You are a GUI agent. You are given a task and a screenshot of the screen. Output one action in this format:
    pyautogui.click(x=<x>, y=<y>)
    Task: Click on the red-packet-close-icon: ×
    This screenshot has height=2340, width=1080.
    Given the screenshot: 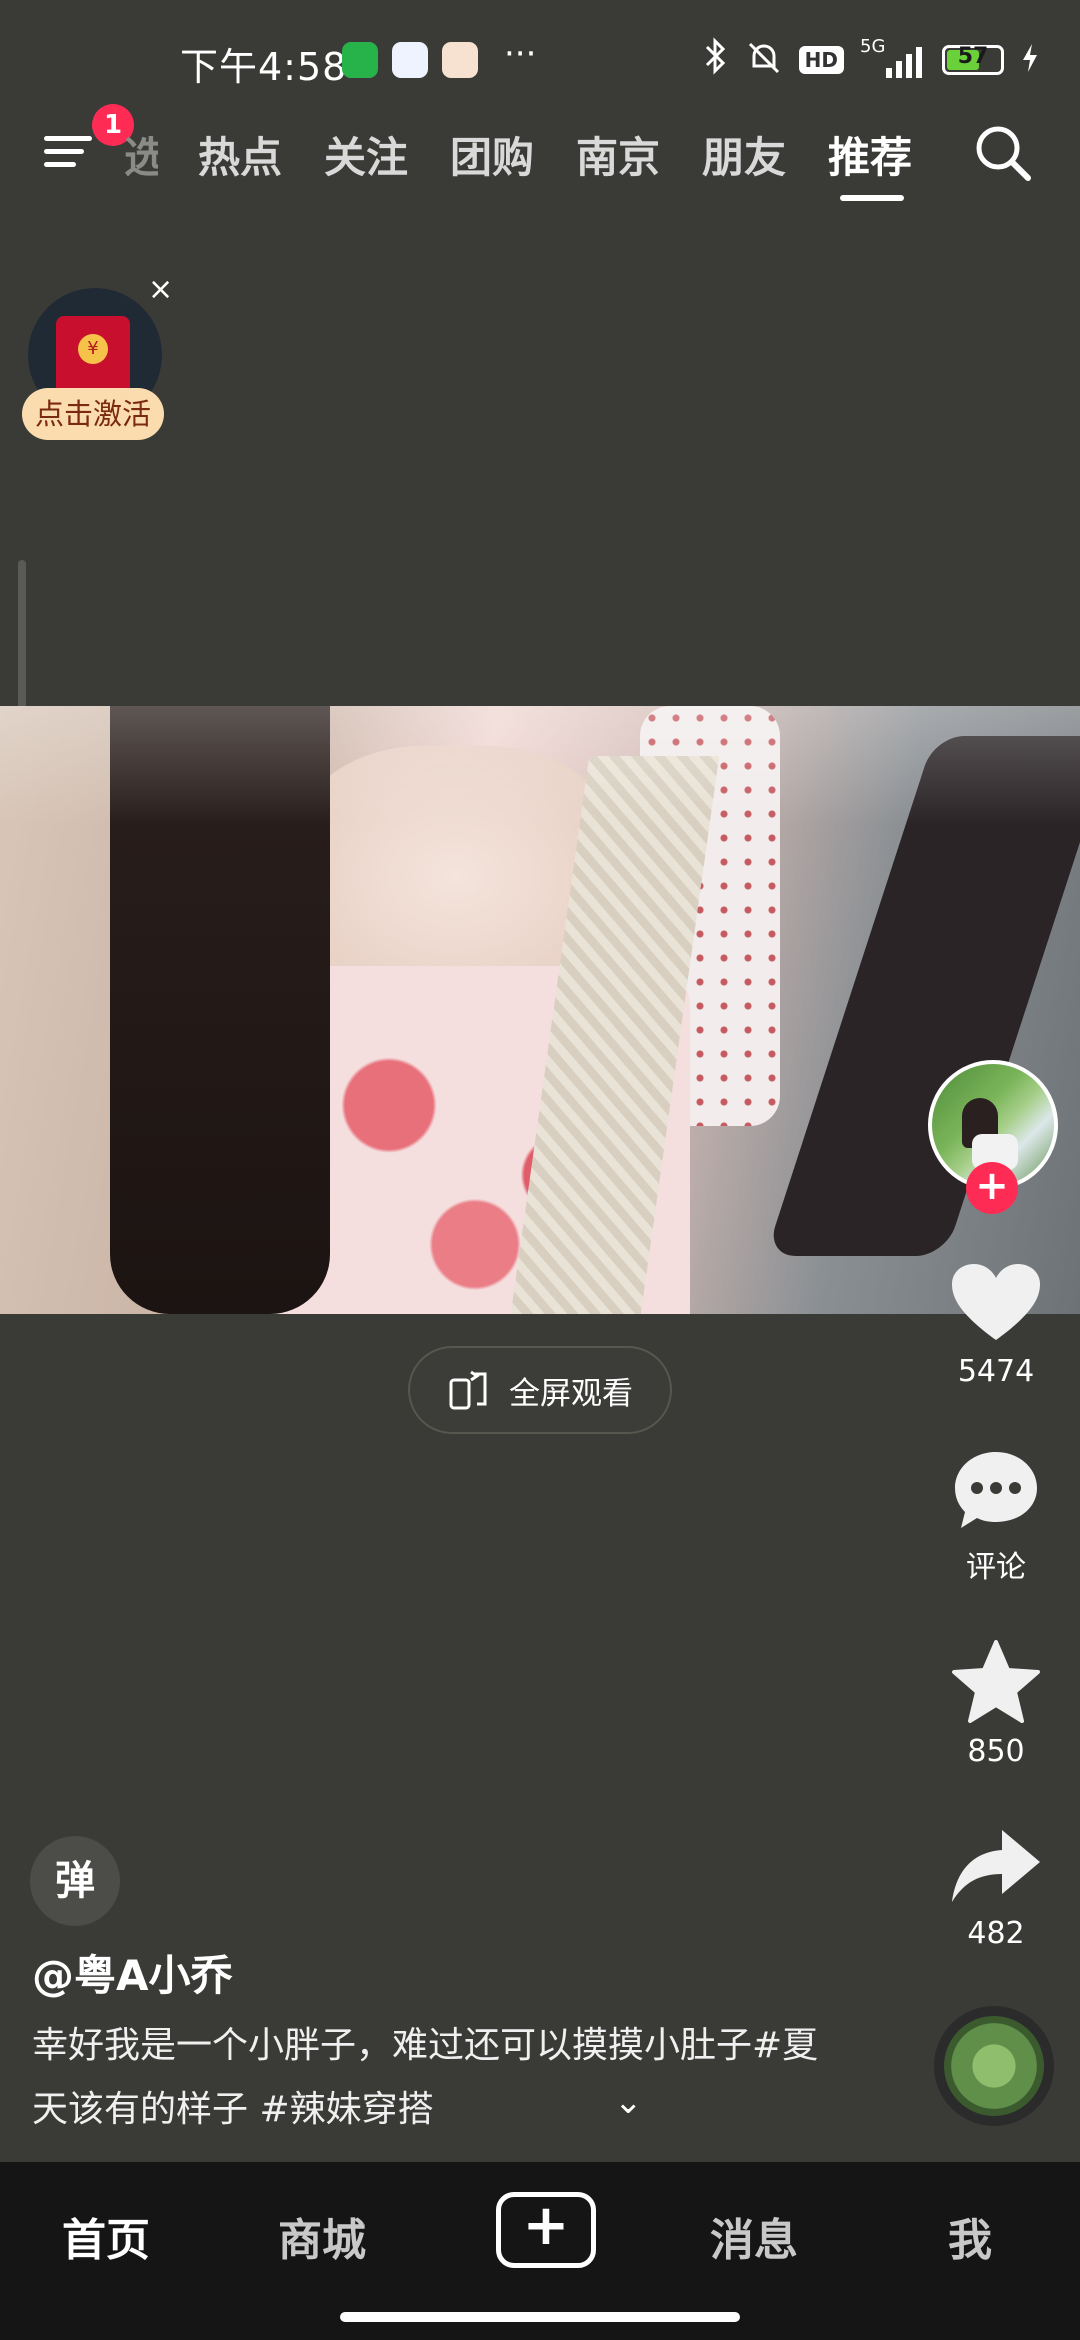 What is the action you would take?
    pyautogui.click(x=160, y=289)
    